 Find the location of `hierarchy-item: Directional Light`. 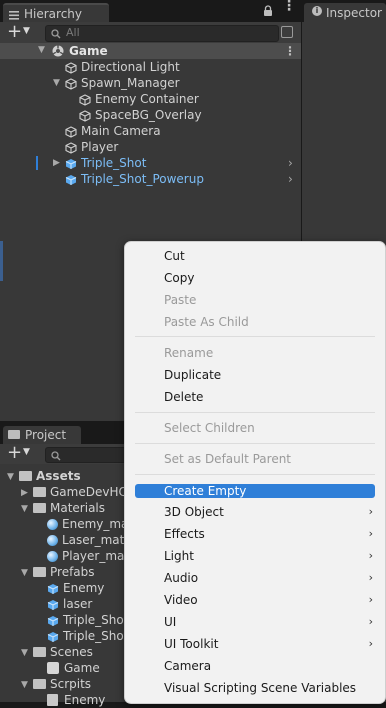

hierarchy-item: Directional Light is located at coordinates (122, 67).